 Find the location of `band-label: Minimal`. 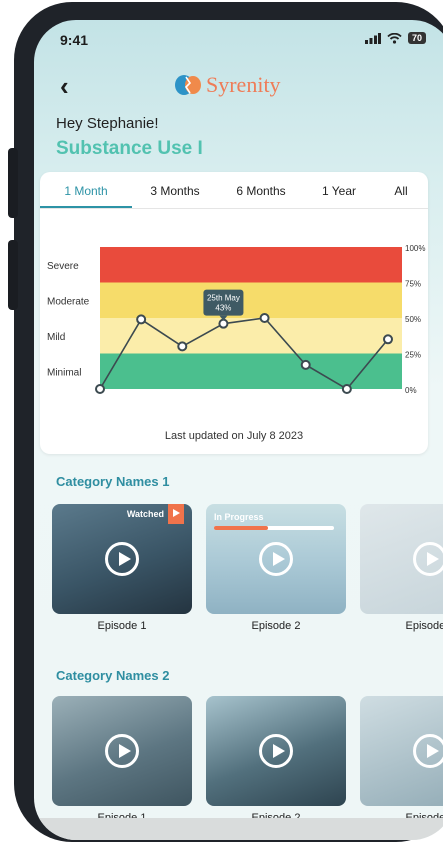

band-label: Minimal is located at coordinates (64, 372).